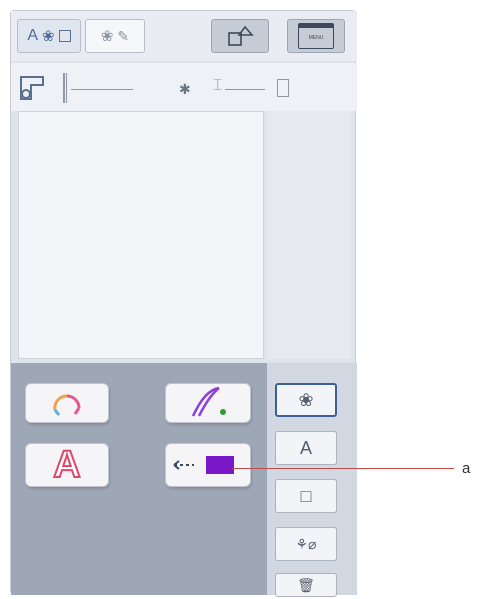  I want to click on callout-line, so click(343, 468).